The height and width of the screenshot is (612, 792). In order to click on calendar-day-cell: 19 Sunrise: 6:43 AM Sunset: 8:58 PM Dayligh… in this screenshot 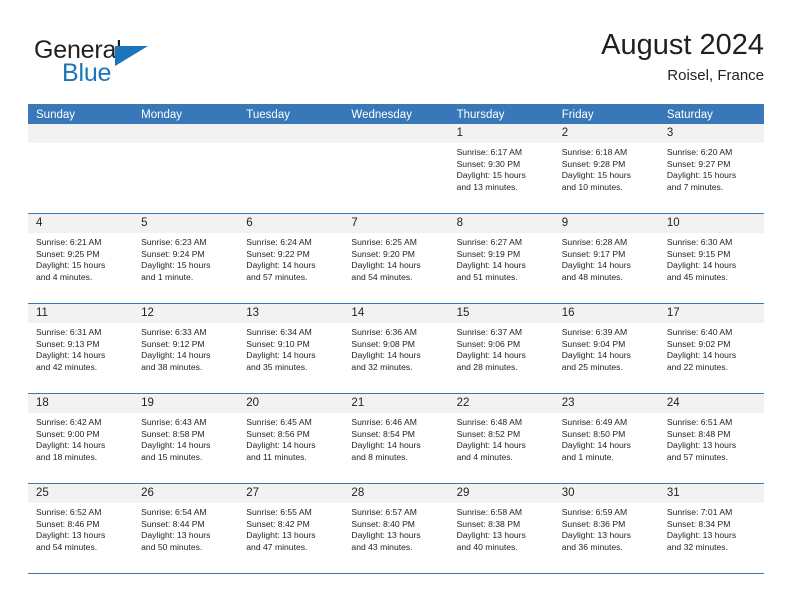, I will do `click(186, 438)`.